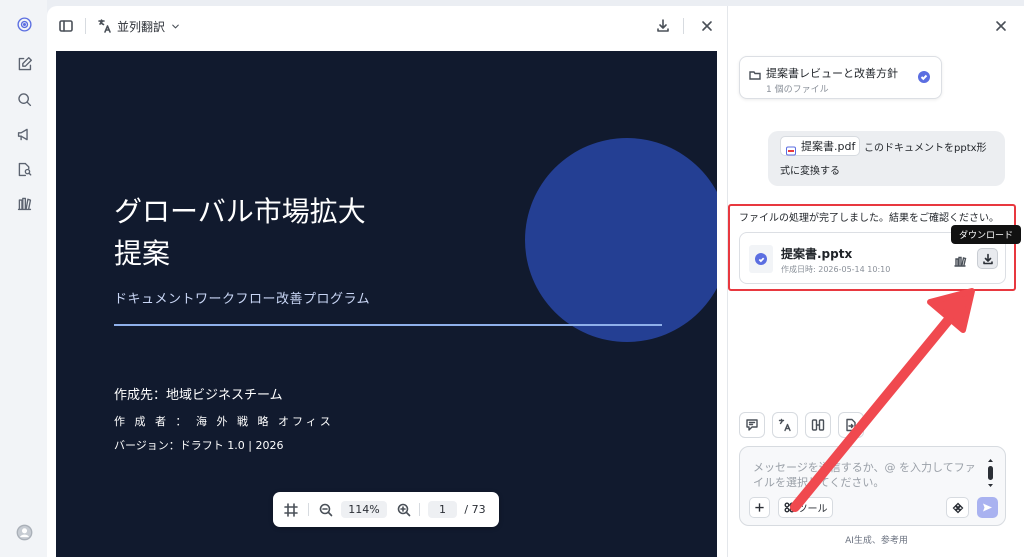 This screenshot has width=1024, height=557. Describe the element at coordinates (403, 509) in the screenshot. I see `zoom-in-icon` at that location.